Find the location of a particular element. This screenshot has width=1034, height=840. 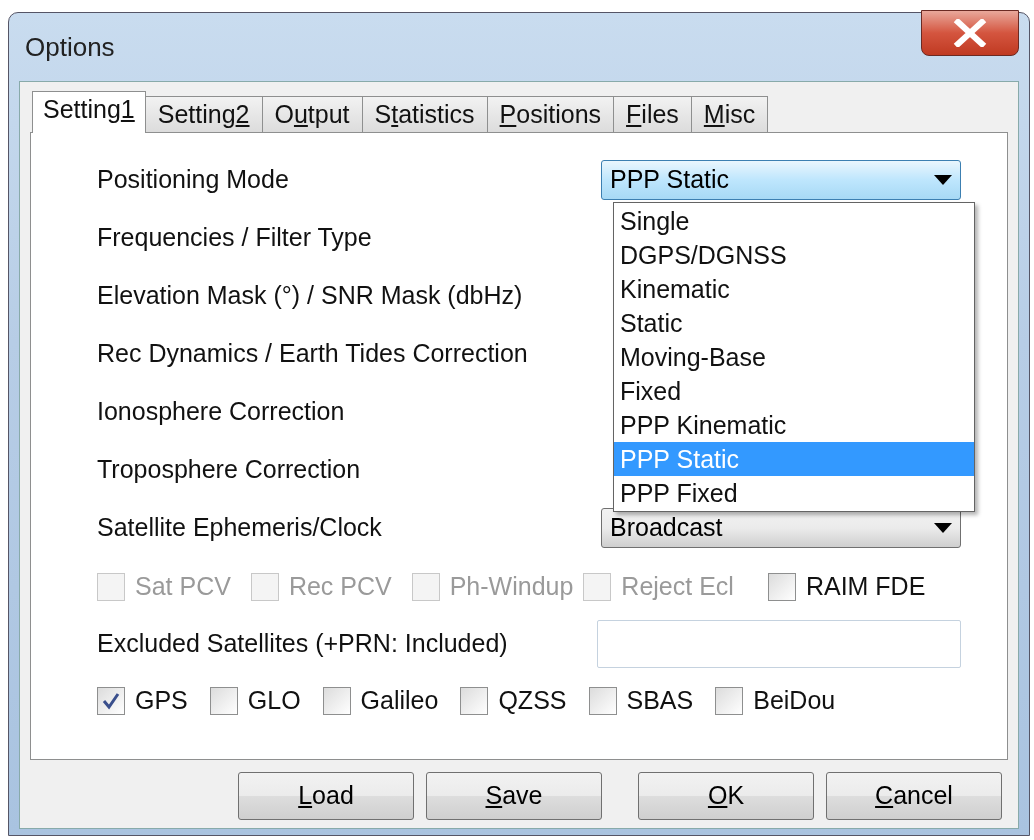

dropdown: PPP Static is located at coordinates (781, 180).